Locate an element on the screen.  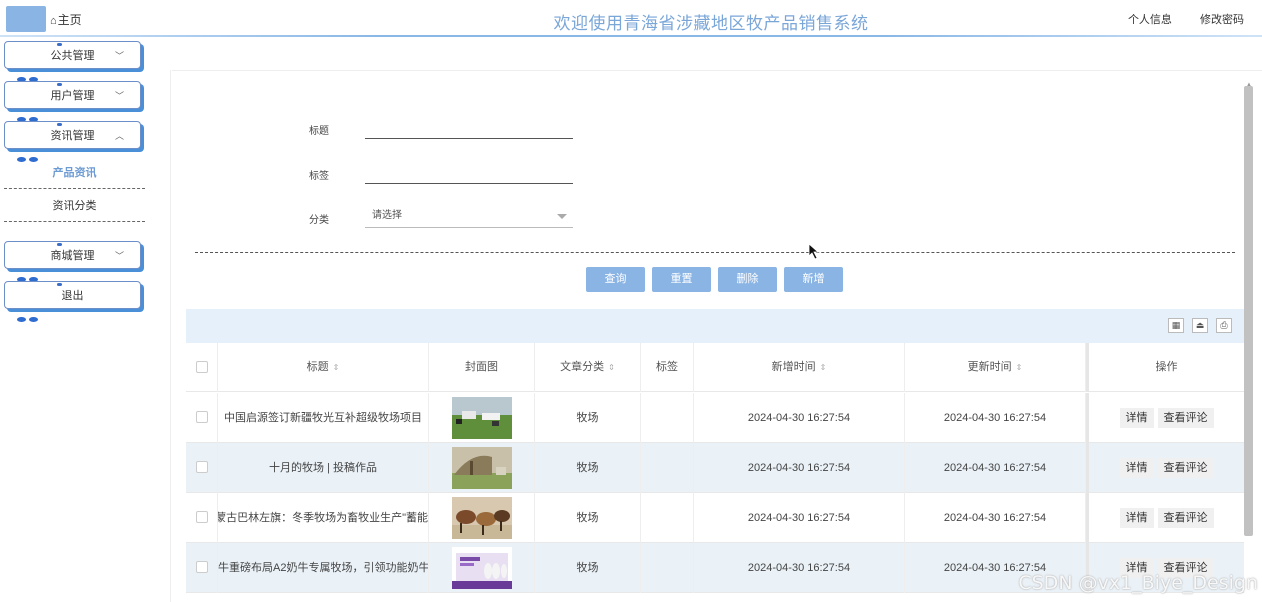
category-select: 请选择 is located at coordinates (469, 217).